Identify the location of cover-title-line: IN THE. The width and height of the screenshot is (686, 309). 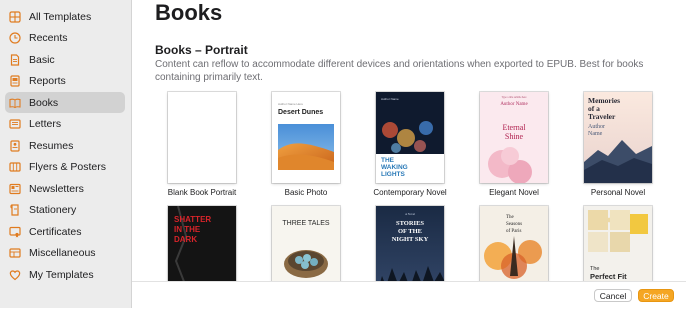
(187, 229).